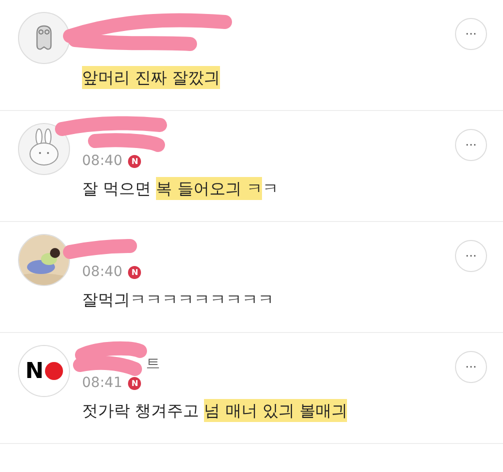 This screenshot has width=503, height=472. Describe the element at coordinates (152, 78) in the screenshot. I see `comment-text: 앞머리 진짜 잘깠긔` at that location.